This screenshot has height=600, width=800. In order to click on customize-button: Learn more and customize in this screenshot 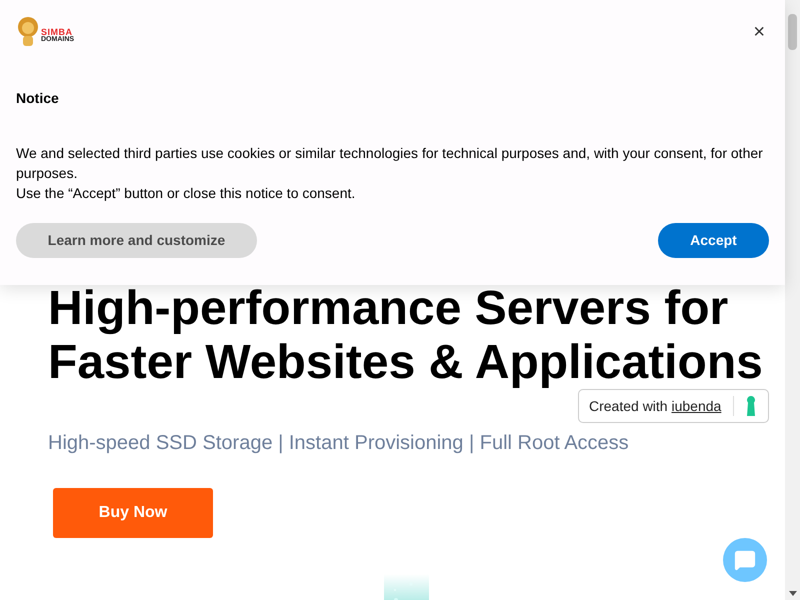, I will do `click(136, 240)`.